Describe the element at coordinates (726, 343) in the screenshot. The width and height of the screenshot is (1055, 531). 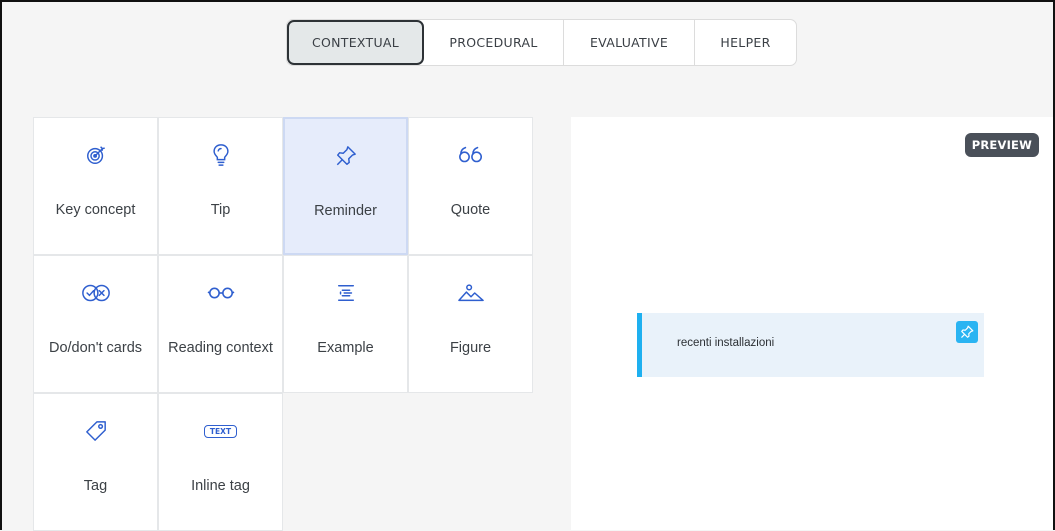
I see `reminder-text: recenti installazioni` at that location.